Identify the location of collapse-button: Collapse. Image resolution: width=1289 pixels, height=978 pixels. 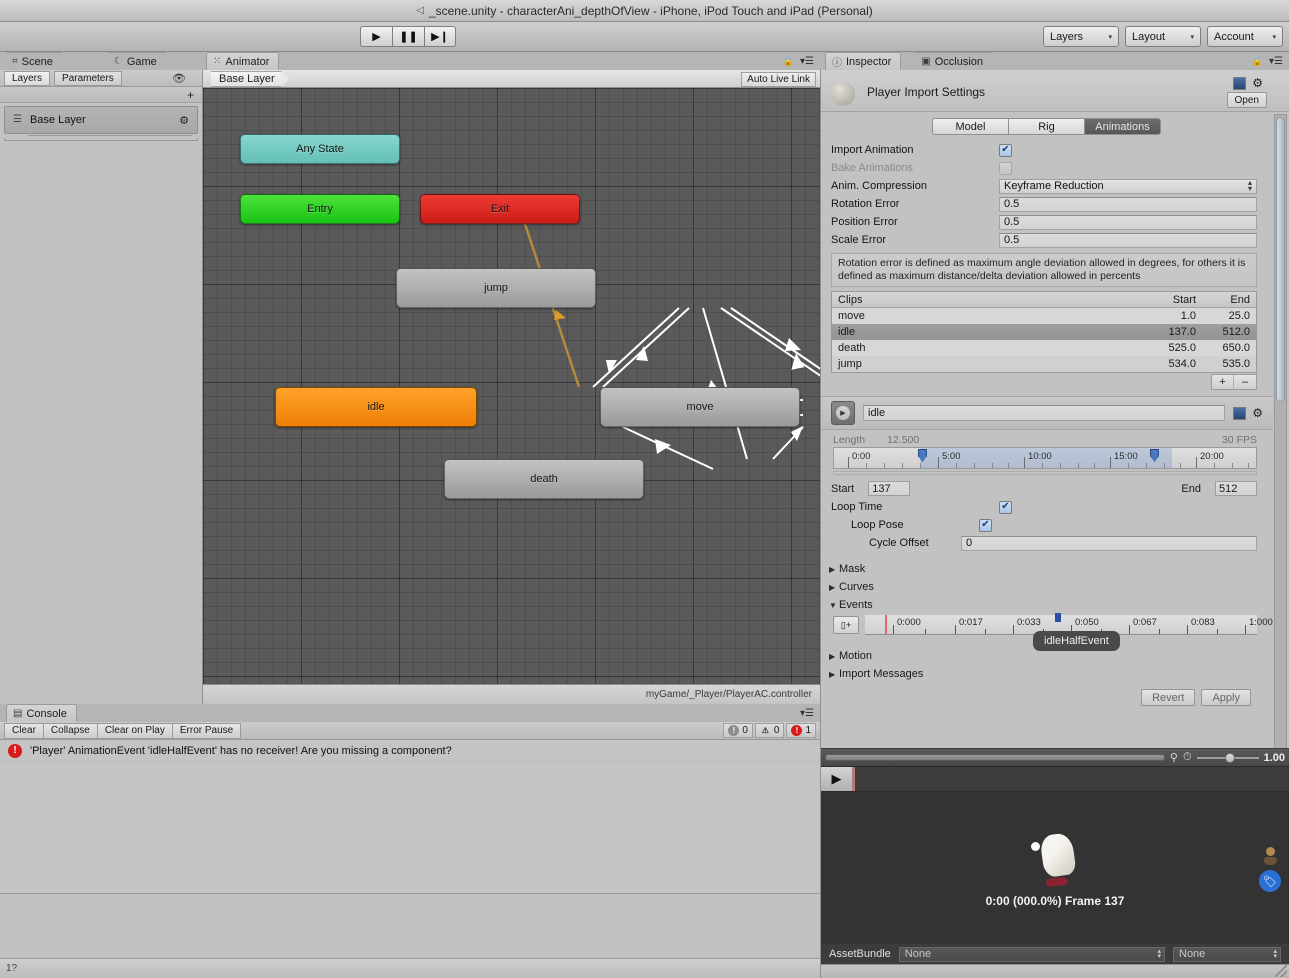
(70, 730).